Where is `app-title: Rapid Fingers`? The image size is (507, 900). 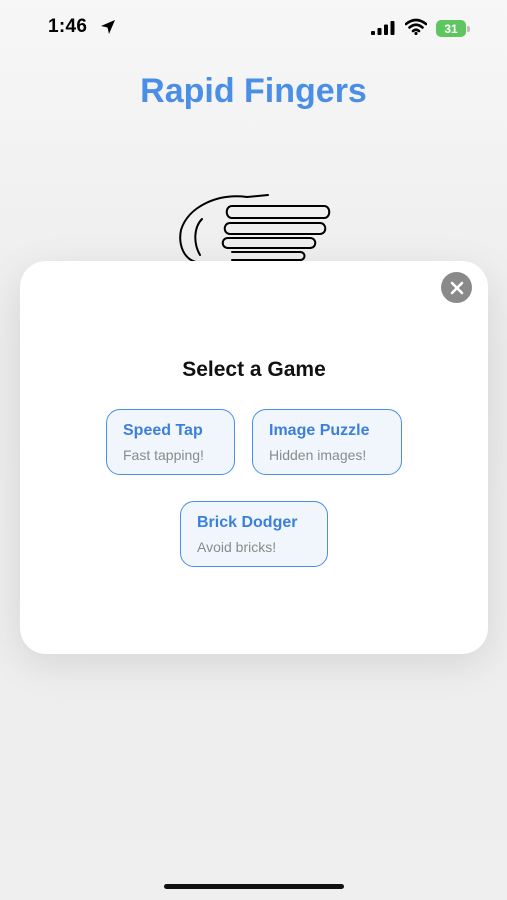
app-title: Rapid Fingers is located at coordinates (253, 91).